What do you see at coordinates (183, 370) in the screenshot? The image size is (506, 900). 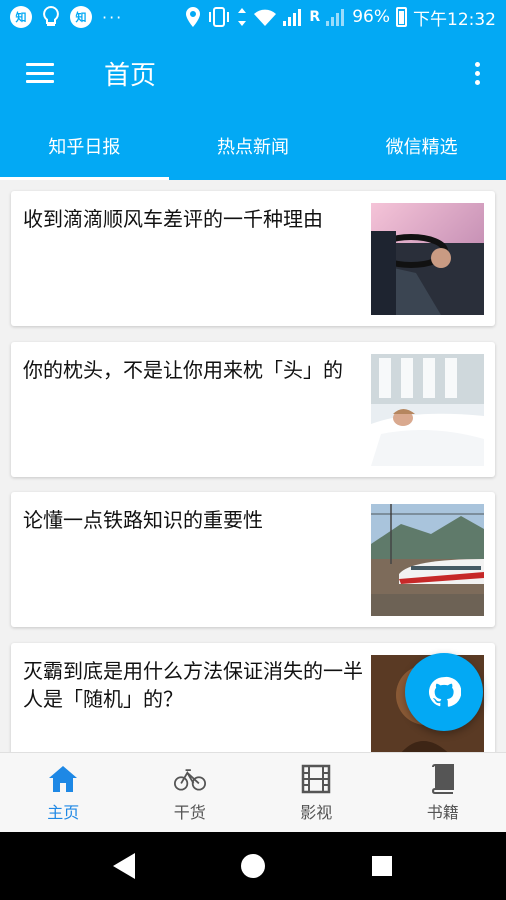 I see `article-title: 你的枕头，不是让你用来枕「头」的` at bounding box center [183, 370].